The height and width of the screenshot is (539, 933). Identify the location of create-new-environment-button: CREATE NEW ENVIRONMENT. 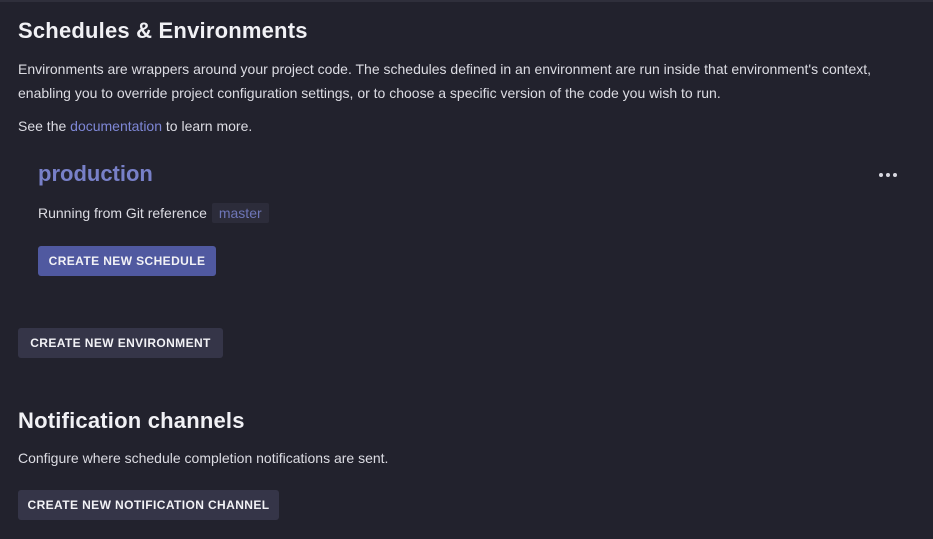
(120, 343).